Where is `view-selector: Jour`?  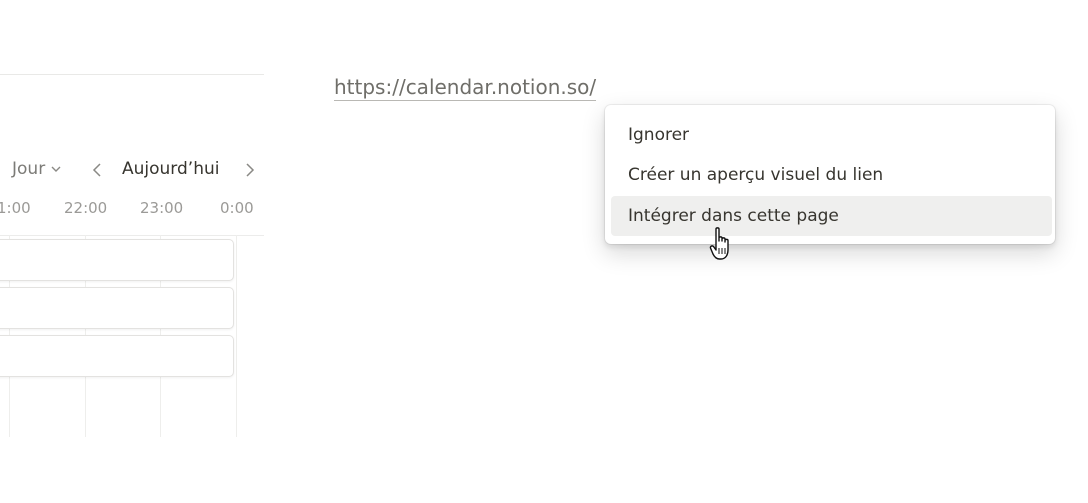
view-selector: Jour is located at coordinates (37, 169).